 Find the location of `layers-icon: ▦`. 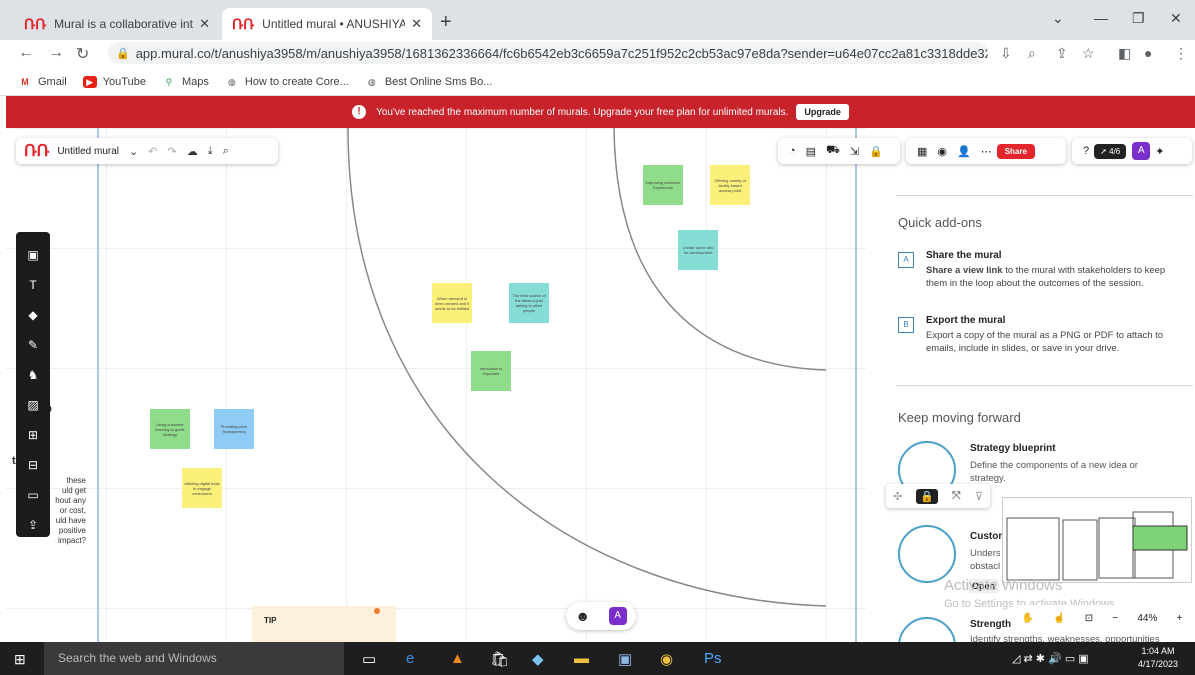

layers-icon: ▦ is located at coordinates (922, 151).